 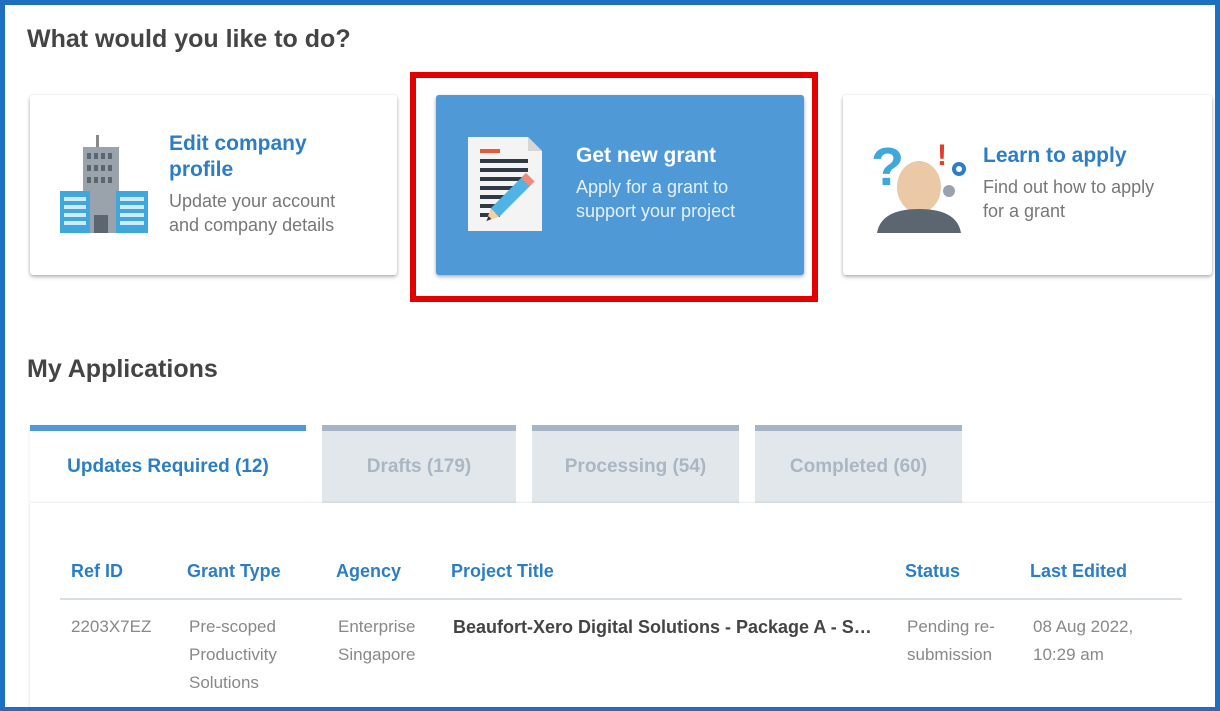 What do you see at coordinates (97, 571) in the screenshot?
I see `column-header-ref-id: Ref ID` at bounding box center [97, 571].